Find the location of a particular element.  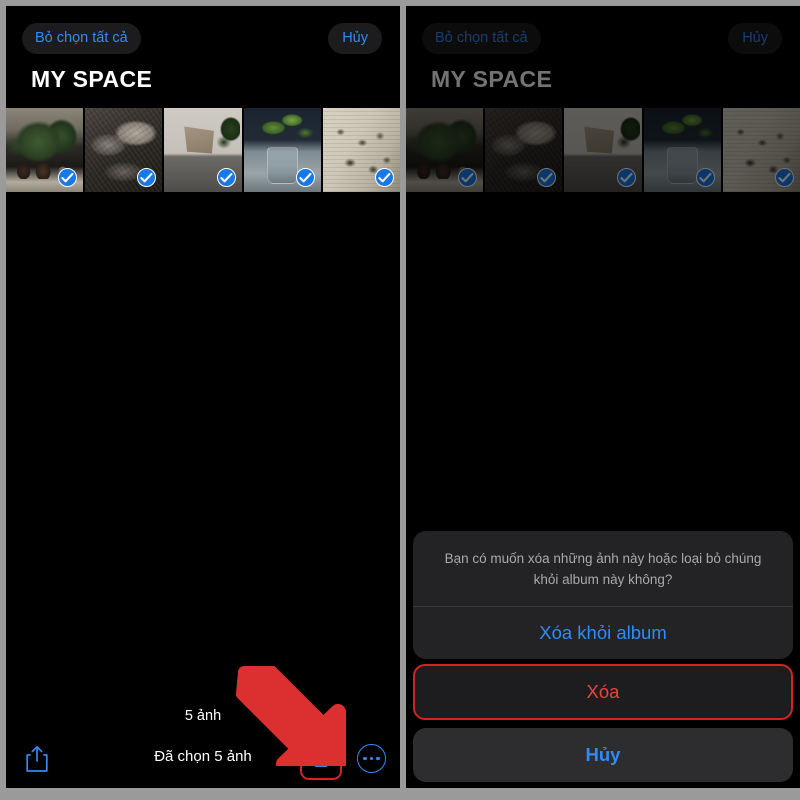

trash-highlight-box is located at coordinates (321, 759).